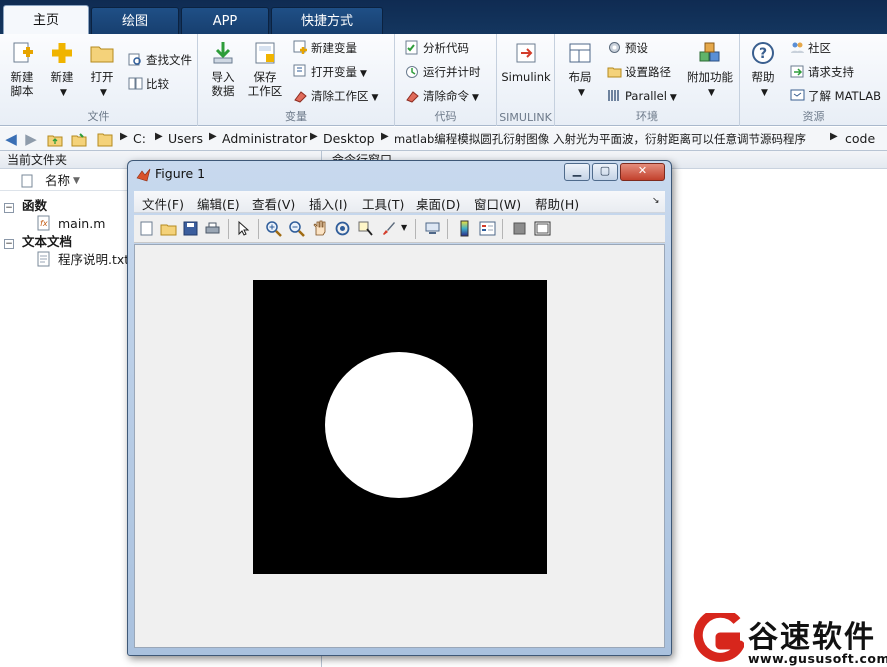 The image size is (887, 667). What do you see at coordinates (31, 139) in the screenshot?
I see `forward-arrow-icon: ▶` at bounding box center [31, 139].